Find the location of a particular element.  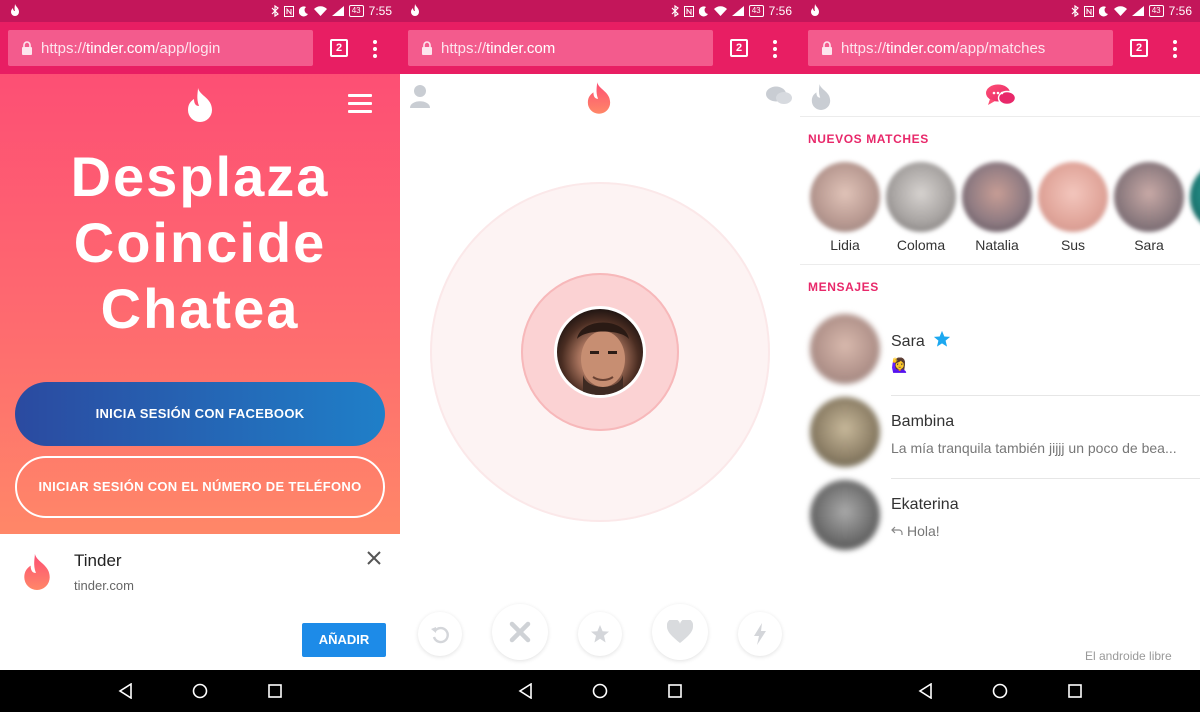

browser-toolbar: https://tinder.com/app/login 2 is located at coordinates (200, 48).